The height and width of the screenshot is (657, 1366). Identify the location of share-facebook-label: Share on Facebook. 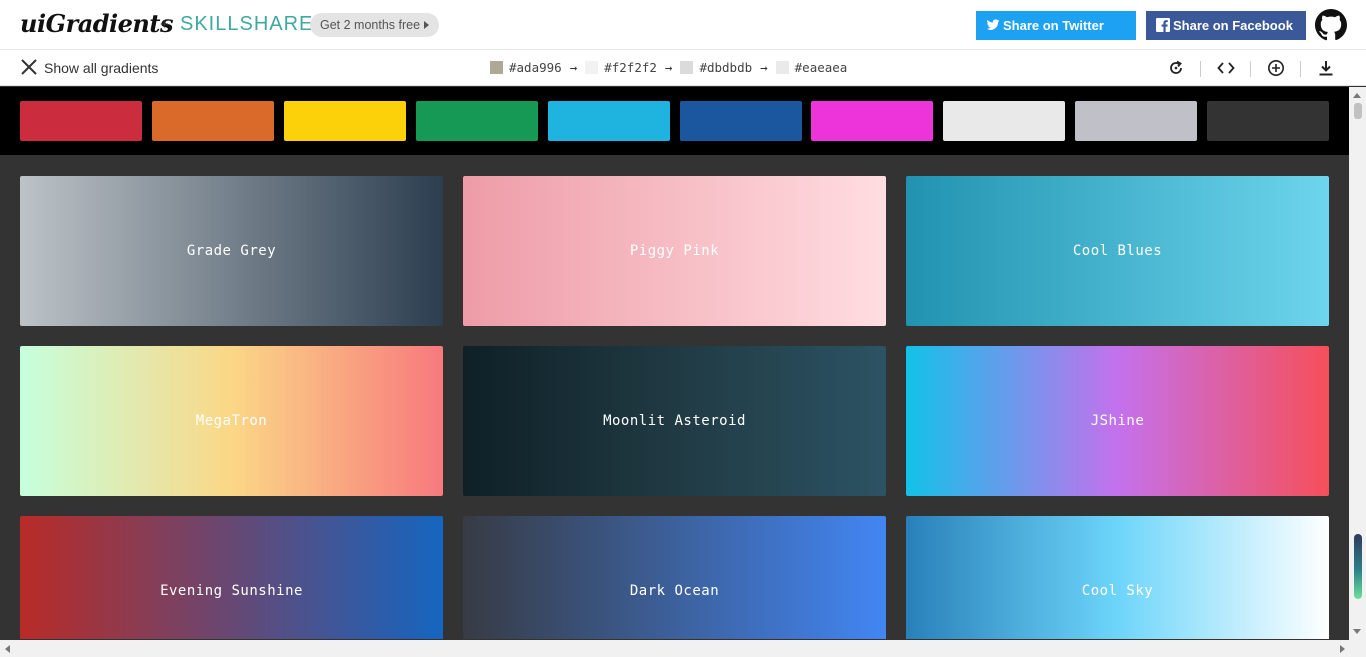
(1233, 25).